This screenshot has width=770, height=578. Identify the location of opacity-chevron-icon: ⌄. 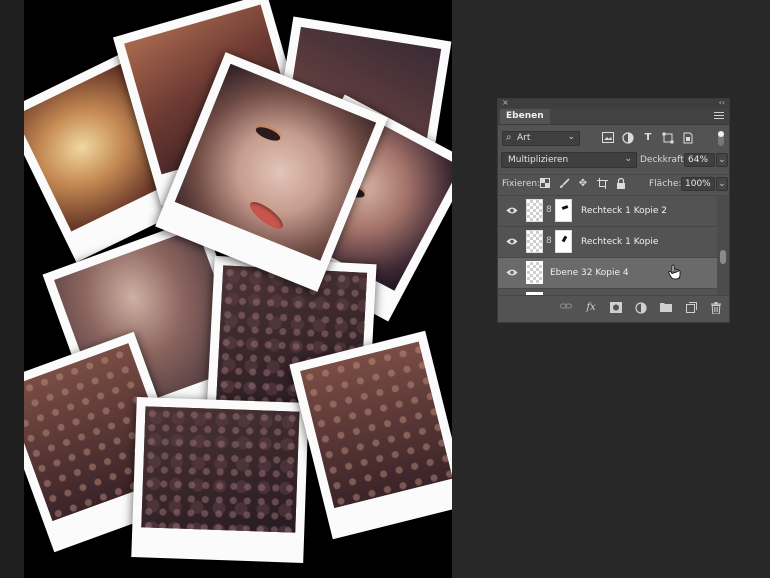
(722, 160).